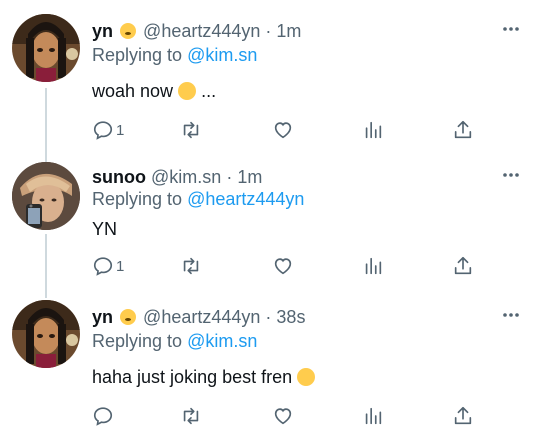 This screenshot has height=438, width=540. Describe the element at coordinates (133, 91) in the screenshot. I see `tweet-text-part: woah now` at that location.